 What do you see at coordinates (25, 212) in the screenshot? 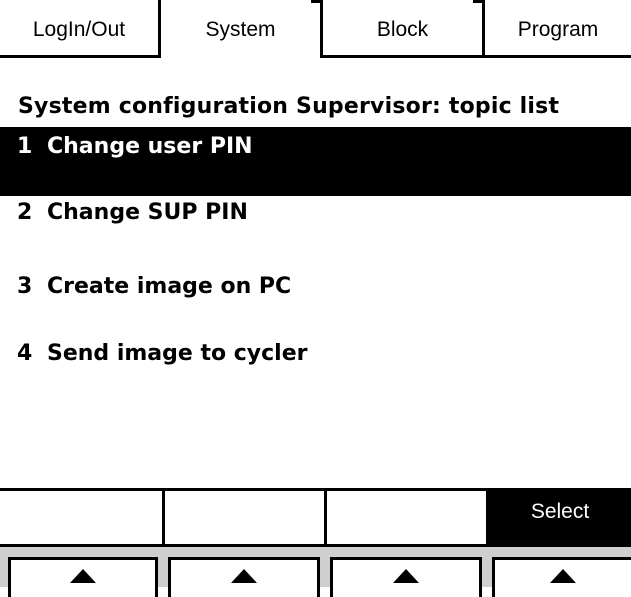
I see `topic-number: 2` at bounding box center [25, 212].